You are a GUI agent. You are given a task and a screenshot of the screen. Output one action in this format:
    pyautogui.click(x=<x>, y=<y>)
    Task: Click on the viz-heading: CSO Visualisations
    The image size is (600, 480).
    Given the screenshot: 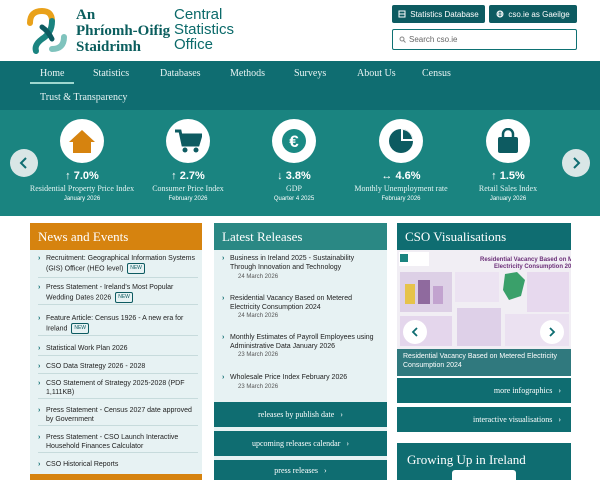 What is the action you would take?
    pyautogui.click(x=484, y=236)
    